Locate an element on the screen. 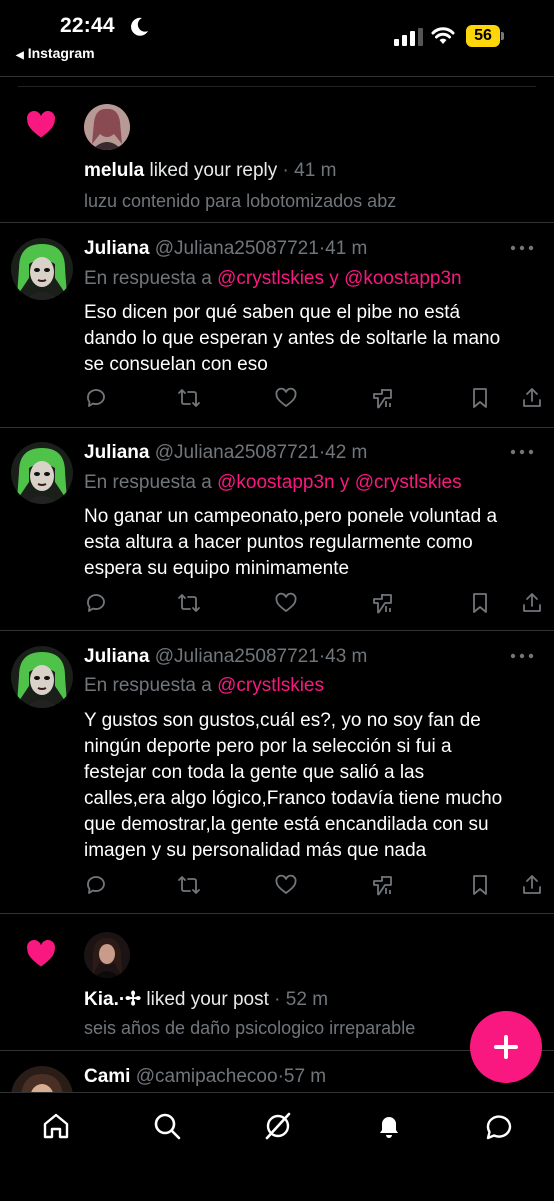 This screenshot has height=1201, width=554. tweet-time: 43 m is located at coordinates (346, 656).